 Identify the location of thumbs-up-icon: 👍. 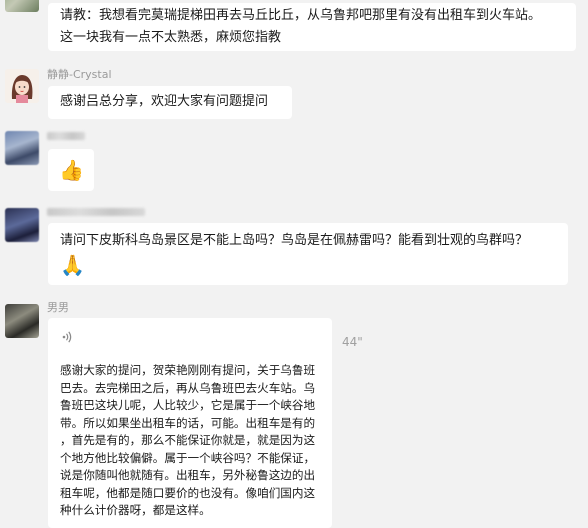
(71, 170).